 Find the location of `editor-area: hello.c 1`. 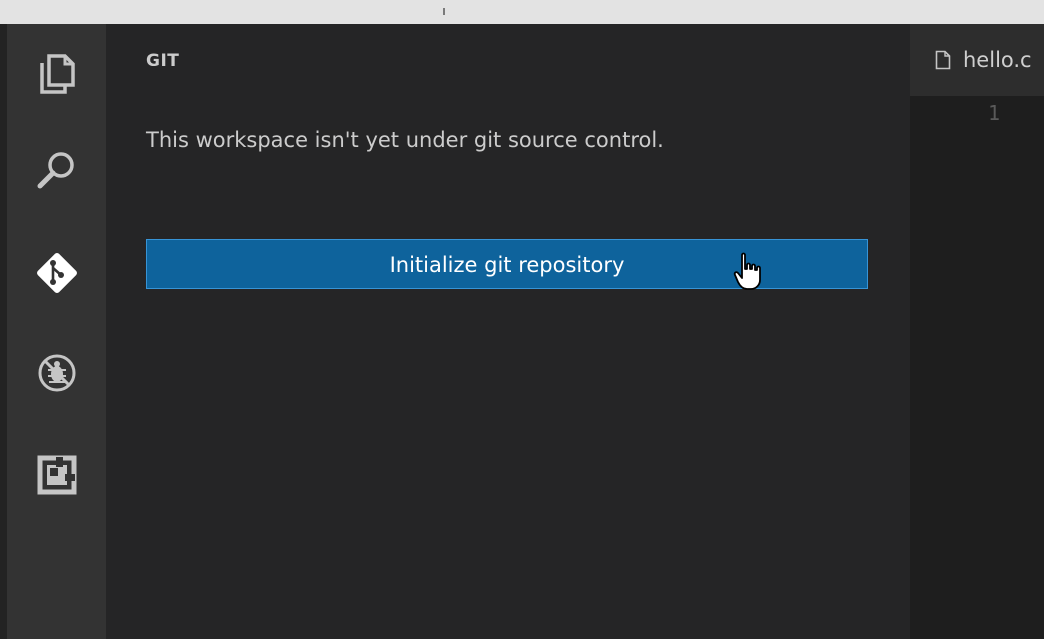

editor-area: hello.c 1 is located at coordinates (977, 331).